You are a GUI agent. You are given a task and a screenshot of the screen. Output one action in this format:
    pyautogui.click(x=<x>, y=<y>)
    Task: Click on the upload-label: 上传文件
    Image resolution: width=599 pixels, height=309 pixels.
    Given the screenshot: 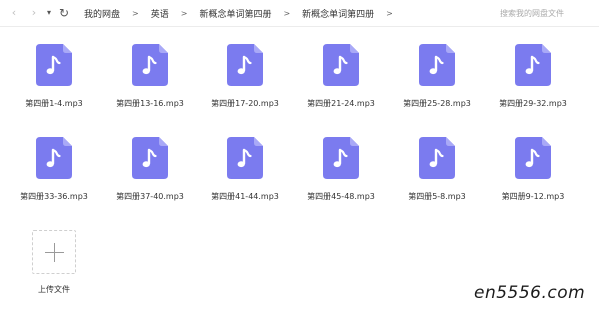 What is the action you would take?
    pyautogui.click(x=54, y=289)
    